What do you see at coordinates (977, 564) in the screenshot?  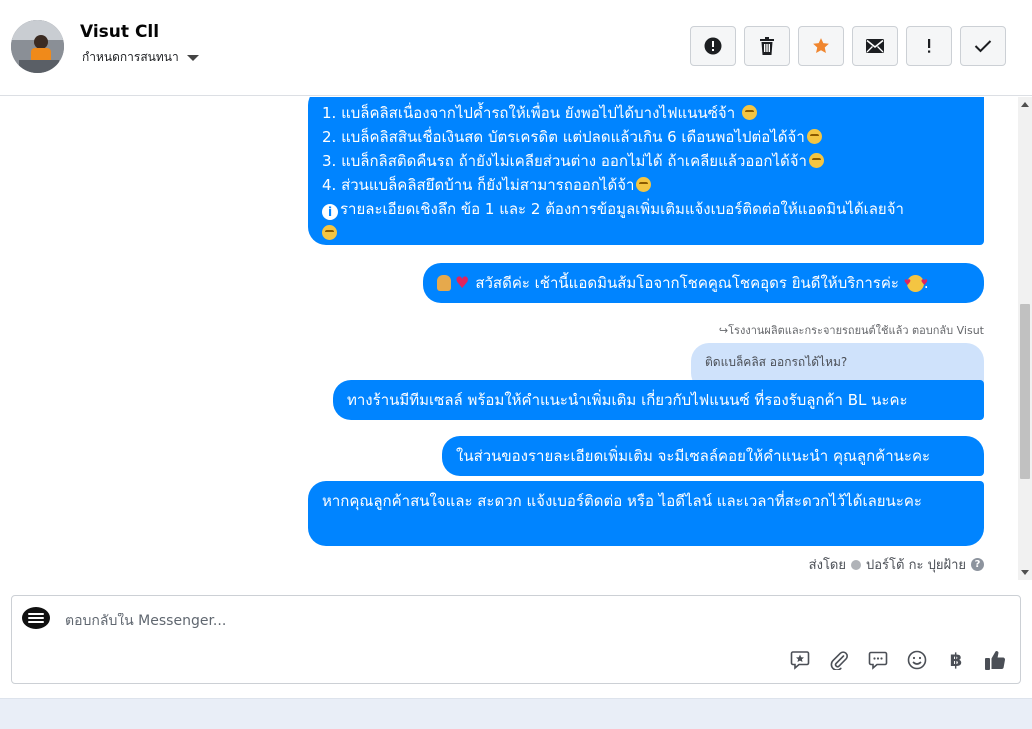 I see `help-icon: ?` at bounding box center [977, 564].